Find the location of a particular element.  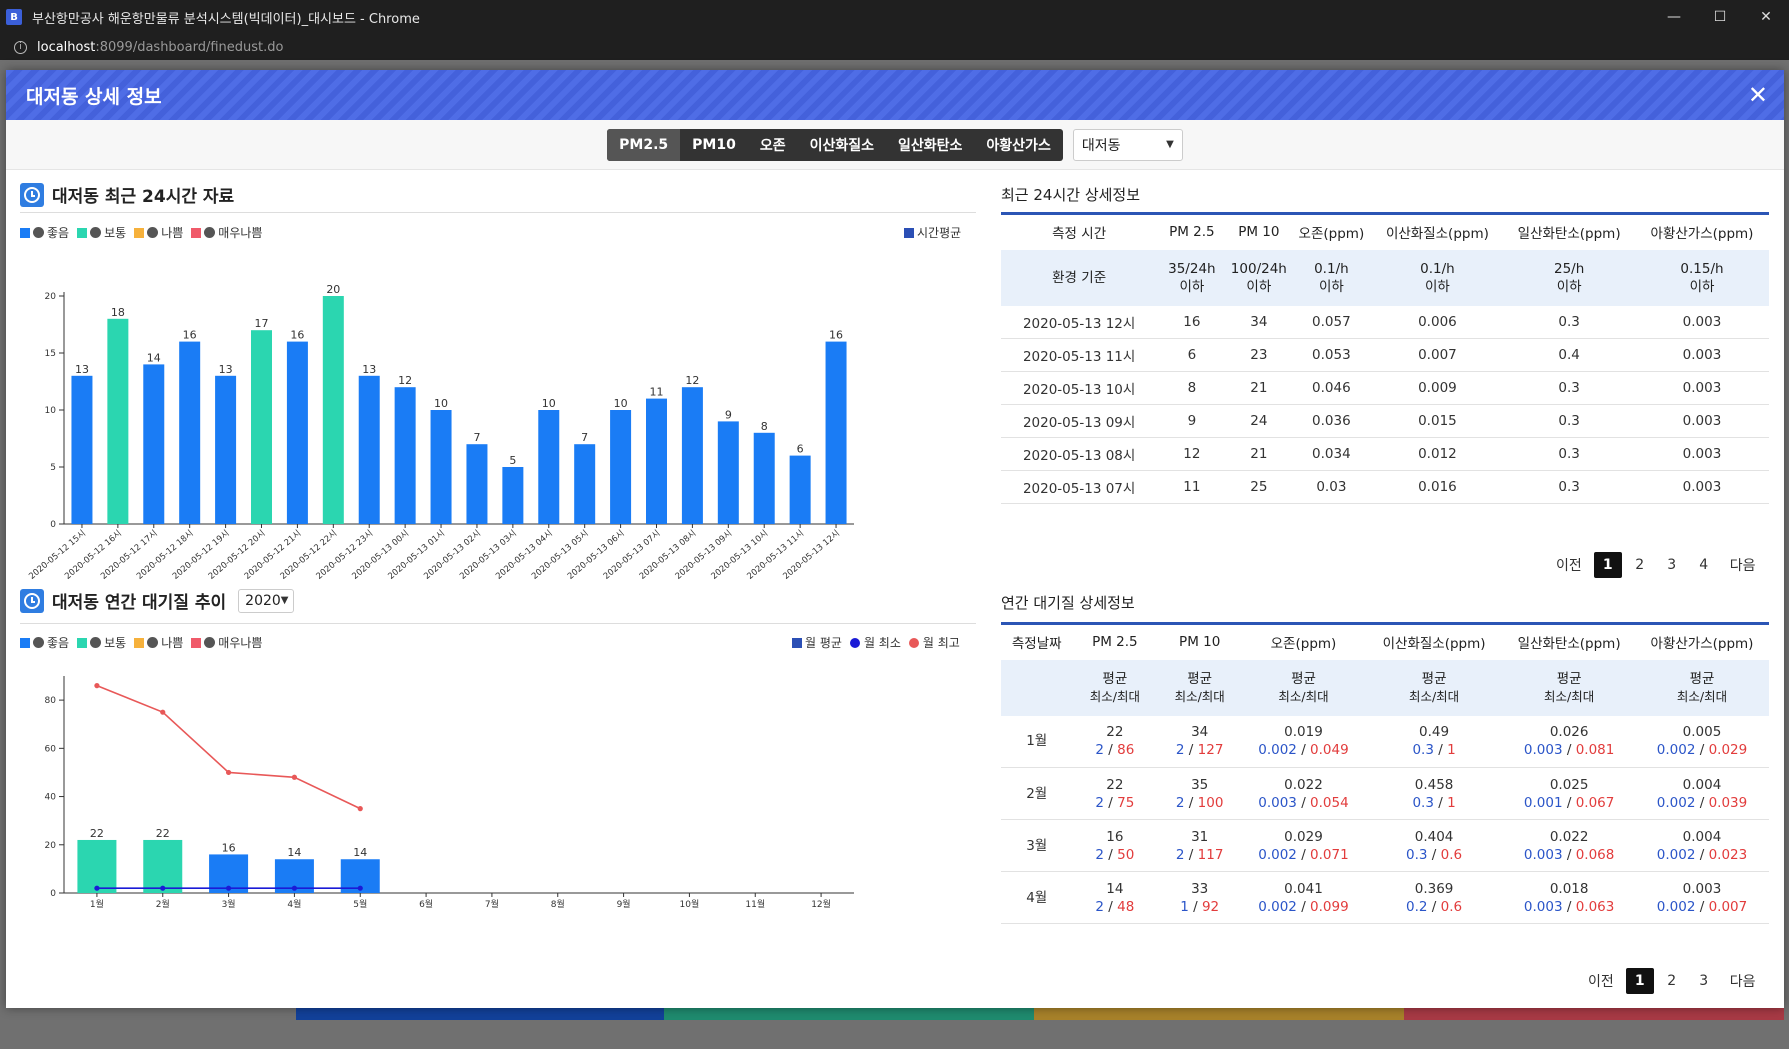

legend-good: 좋음 is located at coordinates (44, 232).